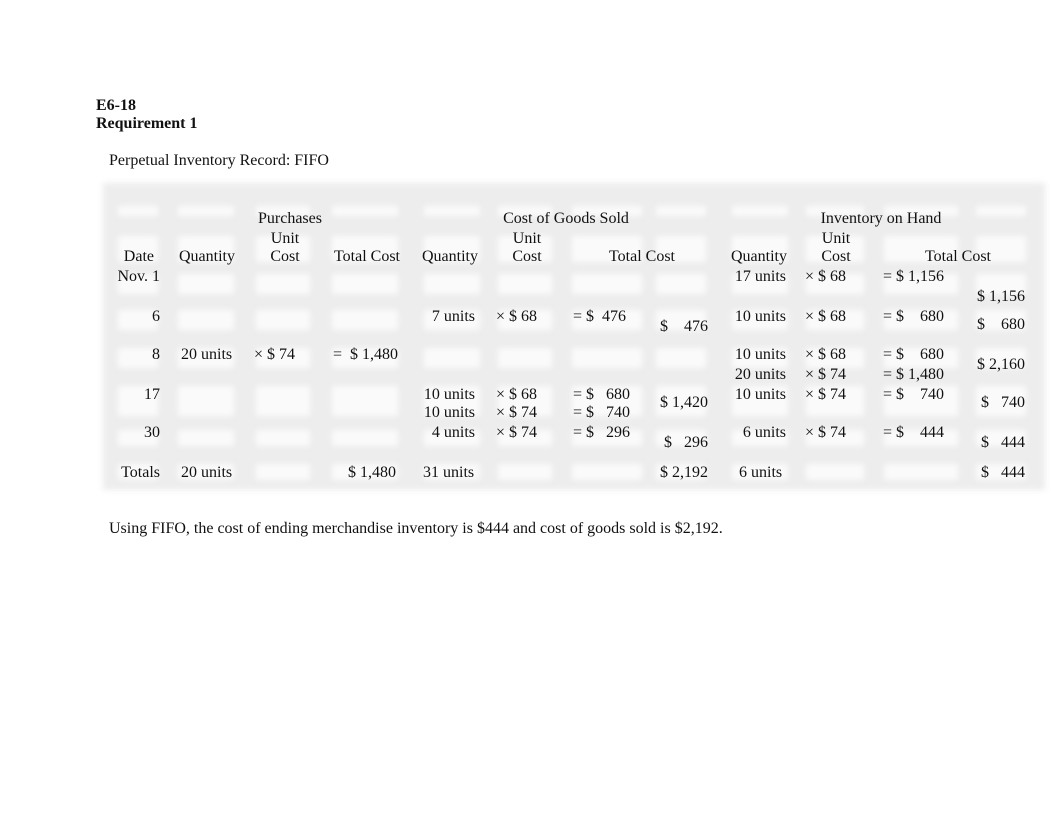  What do you see at coordinates (138, 256) in the screenshot?
I see `col-header-date: Date` at bounding box center [138, 256].